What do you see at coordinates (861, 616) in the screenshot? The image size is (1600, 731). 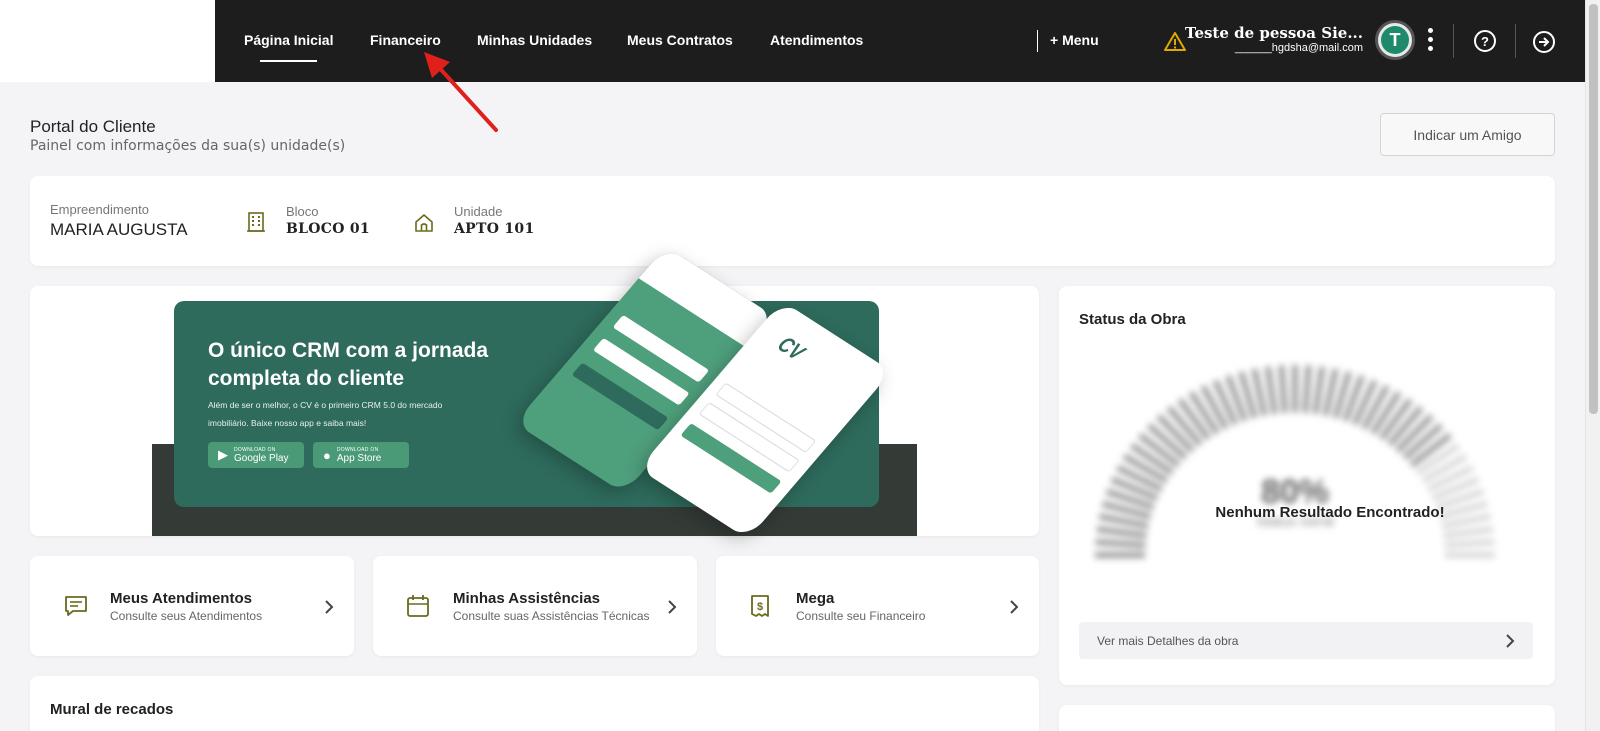 I see `quick-card-subtitle: Consulte seu Financeiro` at bounding box center [861, 616].